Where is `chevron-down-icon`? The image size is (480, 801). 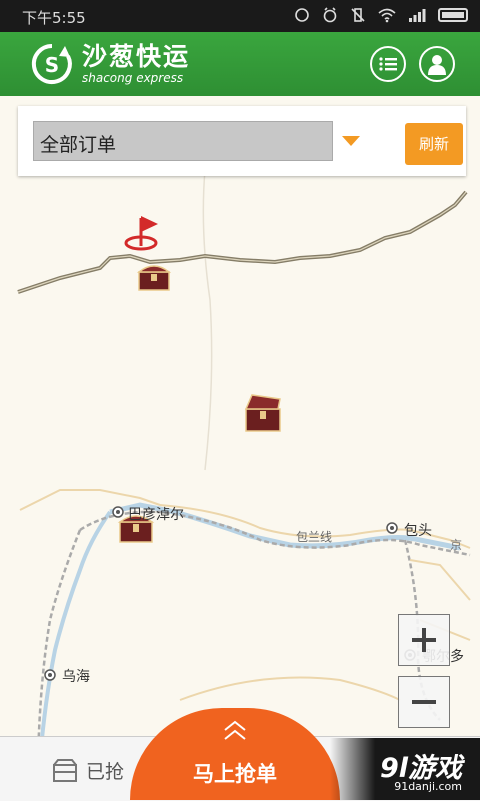 chevron-down-icon is located at coordinates (351, 141).